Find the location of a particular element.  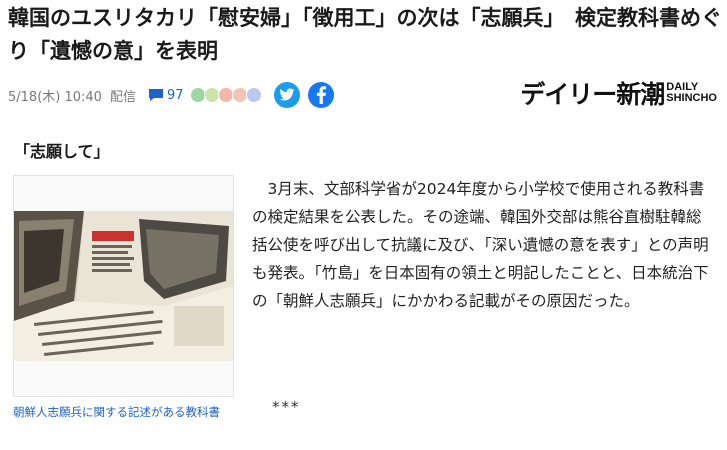

comments-link: 97 is located at coordinates (166, 95).